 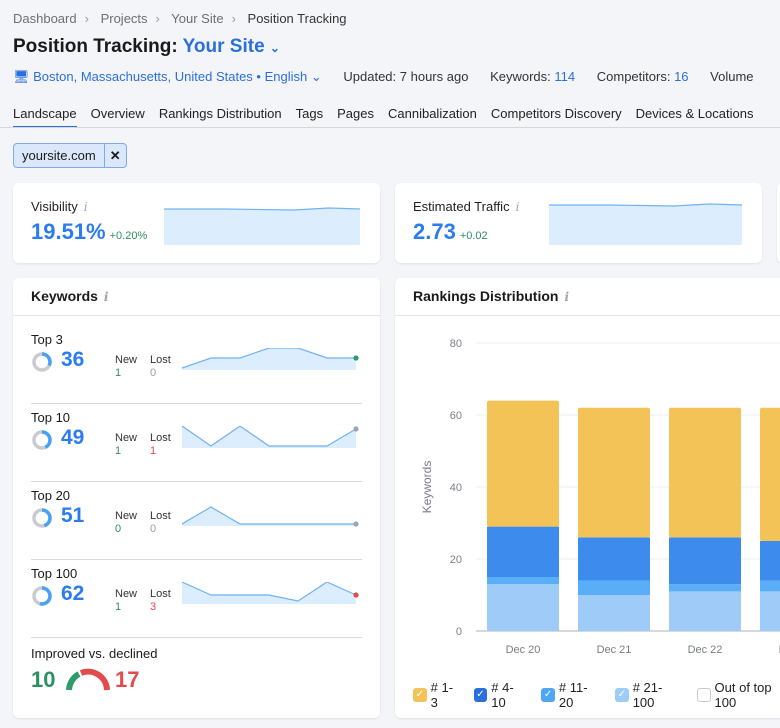 What do you see at coordinates (64, 296) in the screenshot?
I see `keywords-title: Keywords` at bounding box center [64, 296].